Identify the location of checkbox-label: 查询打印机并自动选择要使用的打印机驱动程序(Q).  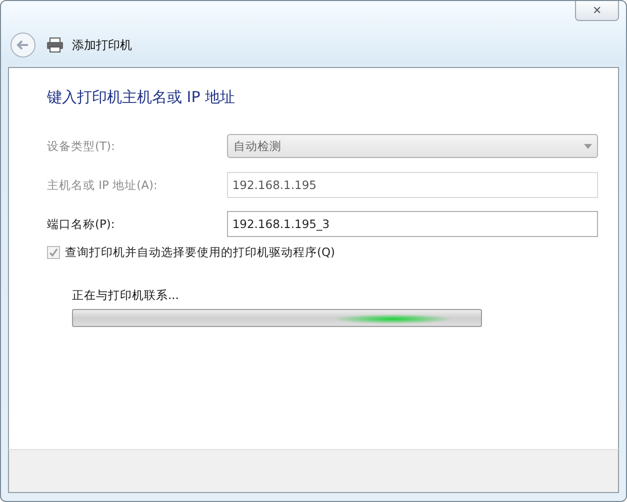
(200, 252).